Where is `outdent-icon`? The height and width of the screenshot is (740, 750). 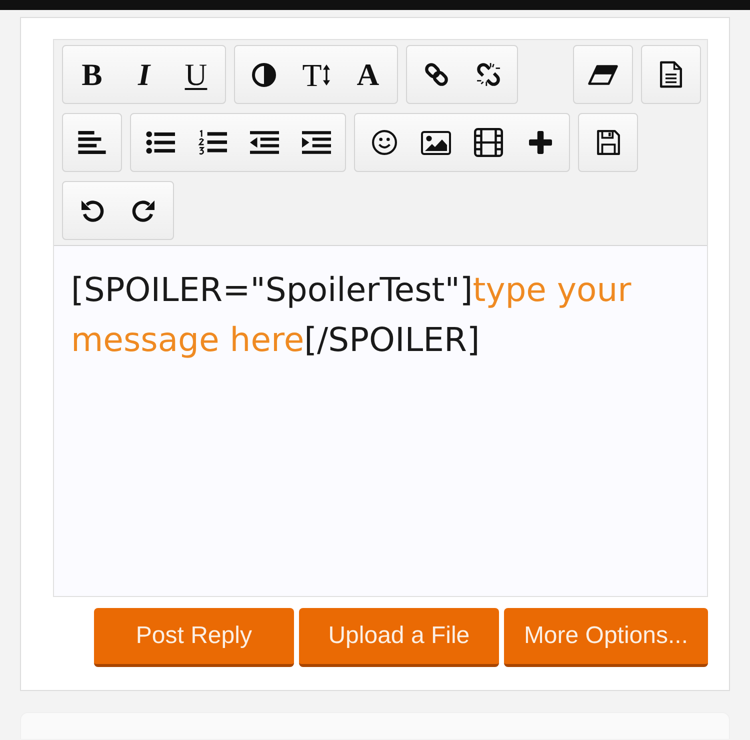 outdent-icon is located at coordinates (264, 142).